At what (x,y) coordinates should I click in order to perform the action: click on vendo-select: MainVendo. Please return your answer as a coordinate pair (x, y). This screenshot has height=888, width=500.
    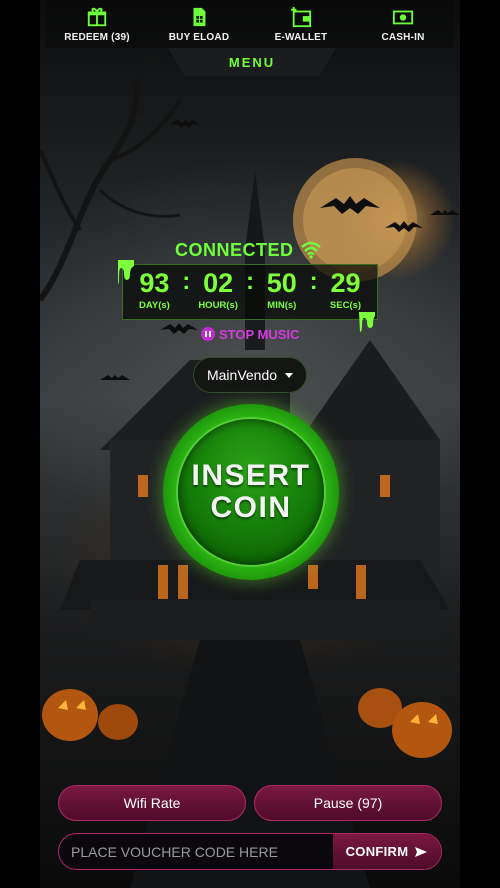
    Looking at the image, I should click on (250, 375).